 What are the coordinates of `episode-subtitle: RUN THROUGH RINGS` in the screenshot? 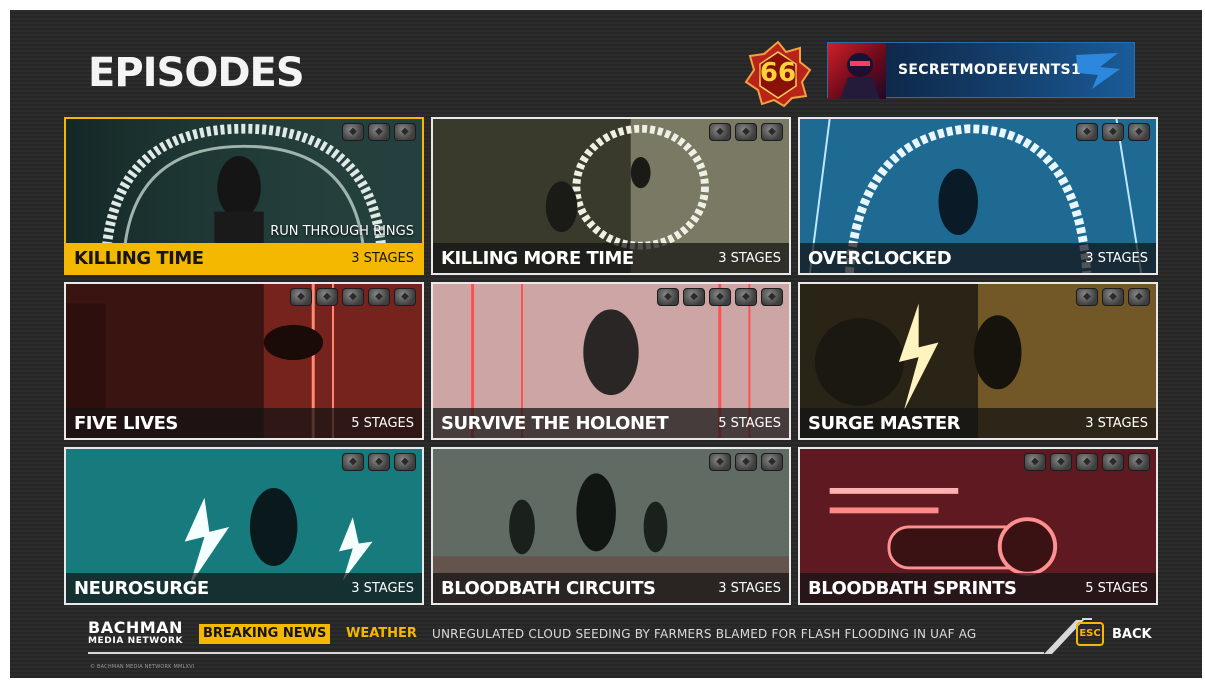 It's located at (342, 231).